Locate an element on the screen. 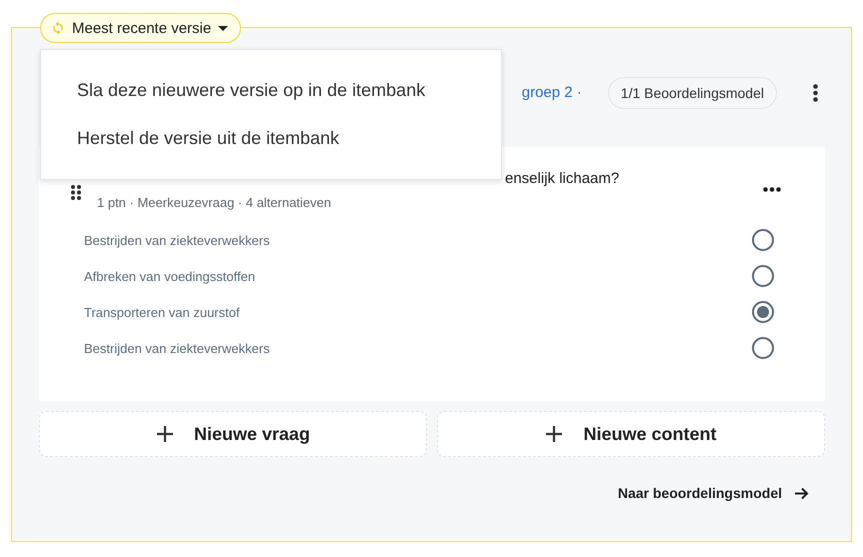  rubric-link: Naar beoordelingsmodel is located at coordinates (713, 493).